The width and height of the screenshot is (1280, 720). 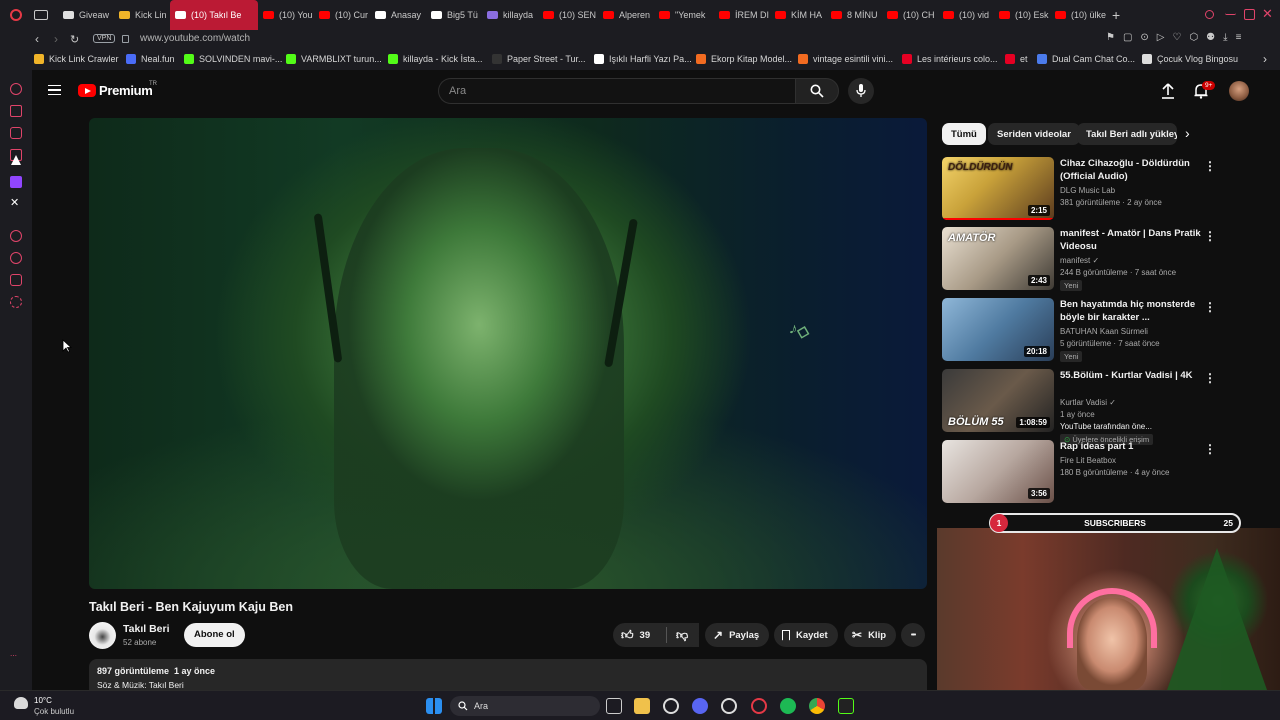 What do you see at coordinates (16, 658) in the screenshot?
I see `sidebar-more-icon: ⋯` at bounding box center [16, 658].